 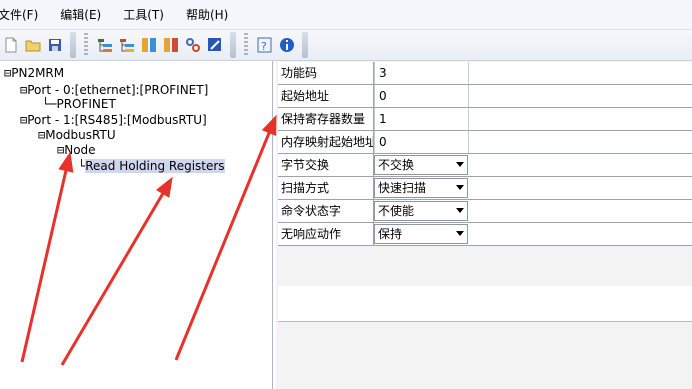 I want to click on property-row: 起始地址 0, so click(x=485, y=96).